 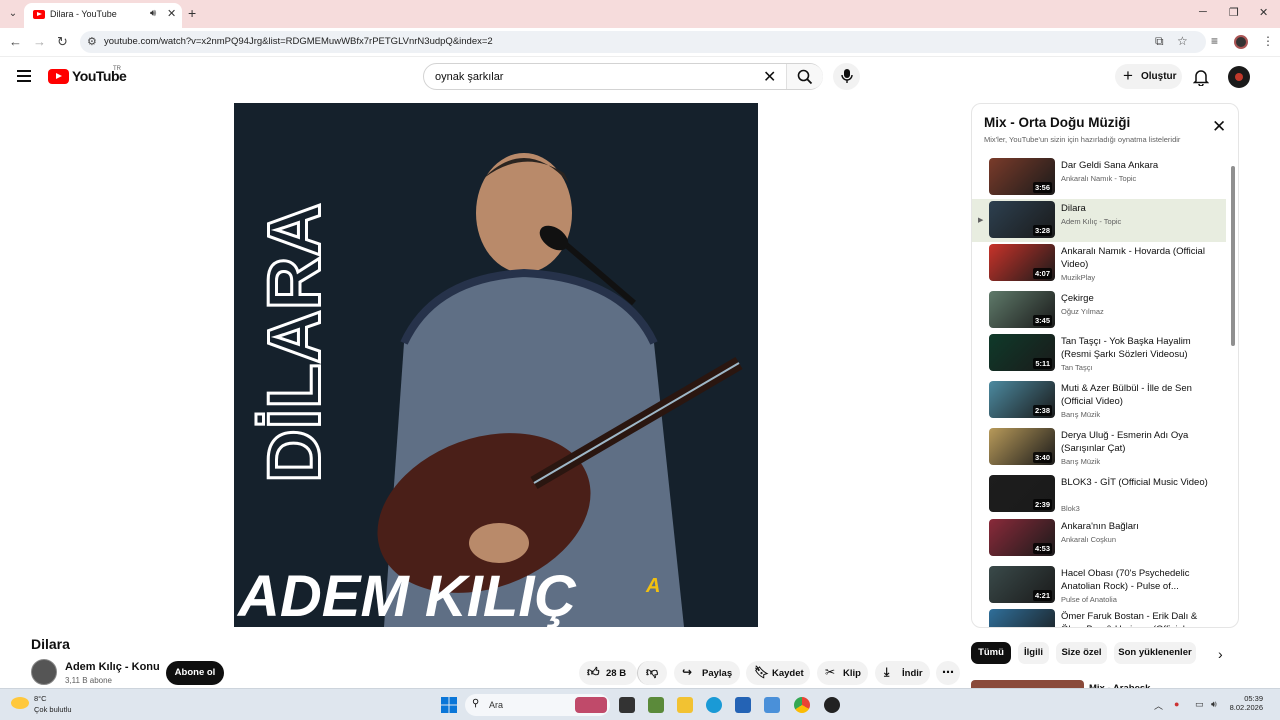 I want to click on playlist-item-thumbnail: 3:40, so click(x=1022, y=446).